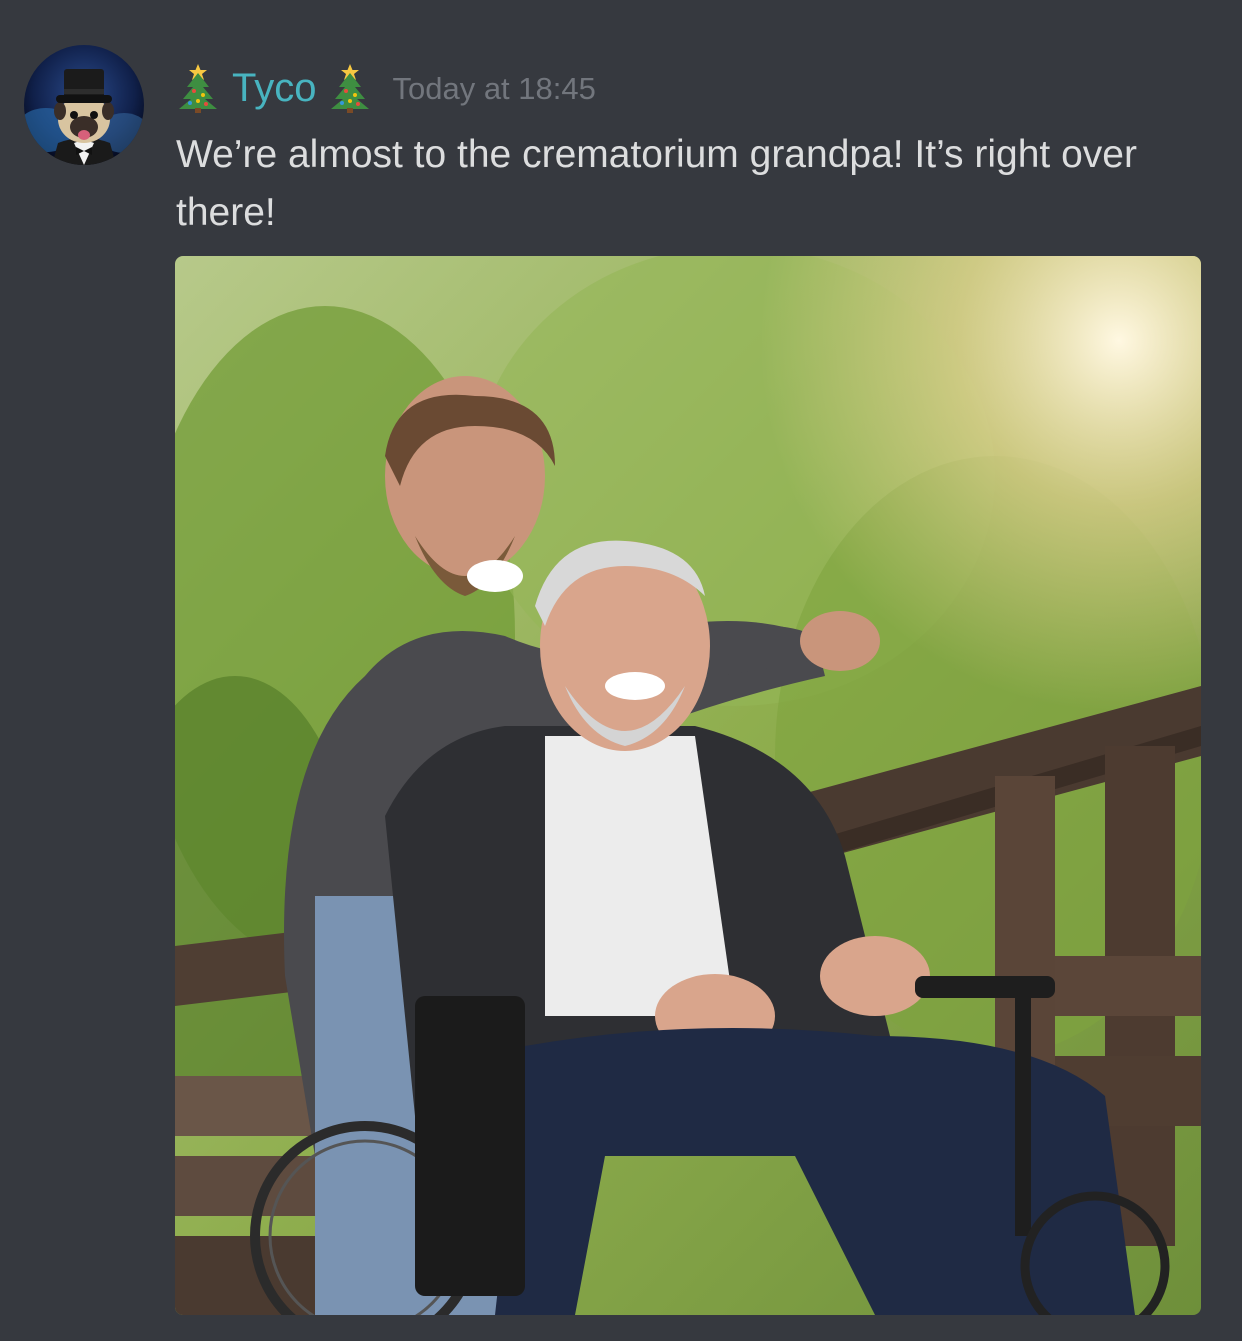 The image size is (1242, 1341). I want to click on username: Tyco, so click(274, 88).